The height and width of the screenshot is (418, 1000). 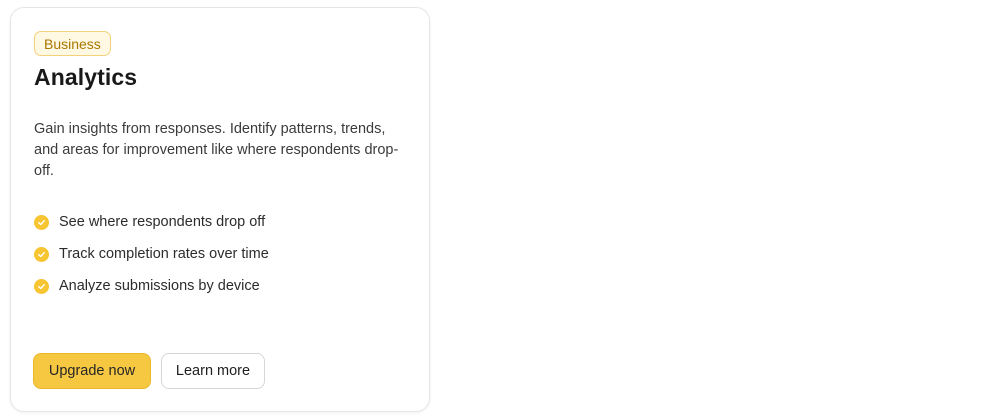 I want to click on feature-label: Analyze submissions by device, so click(x=159, y=286).